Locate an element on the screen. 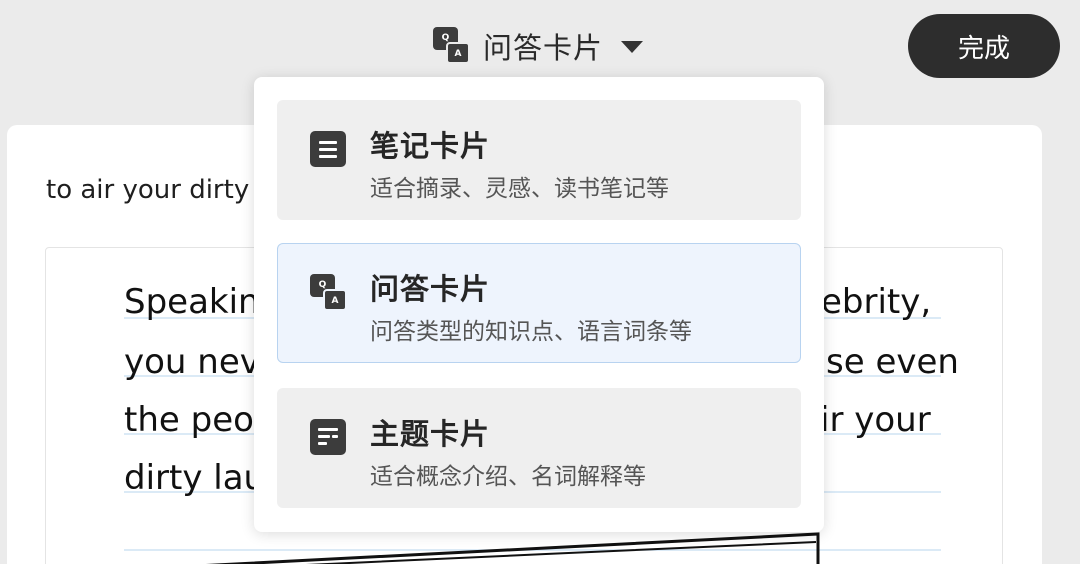 This screenshot has width=1080, height=564. card-text: to air your dirty is located at coordinates (147, 190).